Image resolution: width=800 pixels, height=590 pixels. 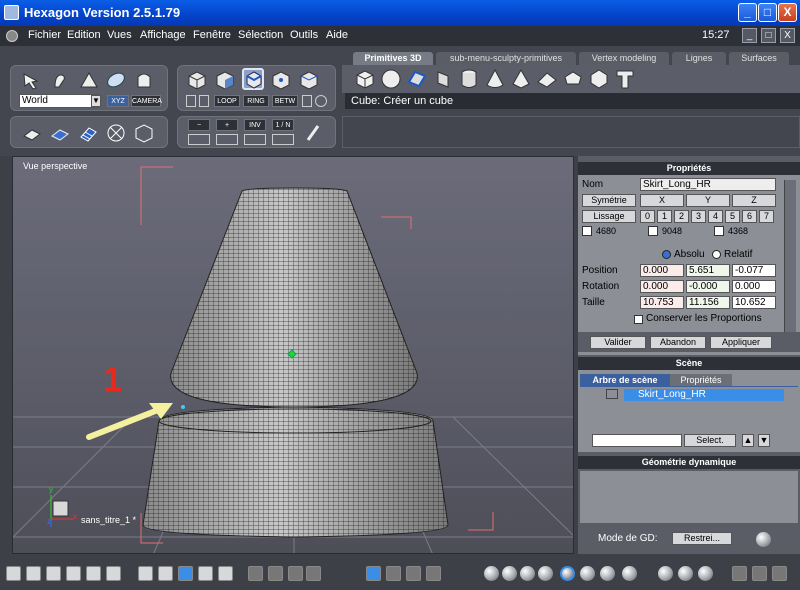 What do you see at coordinates (666, 254) in the screenshot?
I see `absolute-radio` at bounding box center [666, 254].